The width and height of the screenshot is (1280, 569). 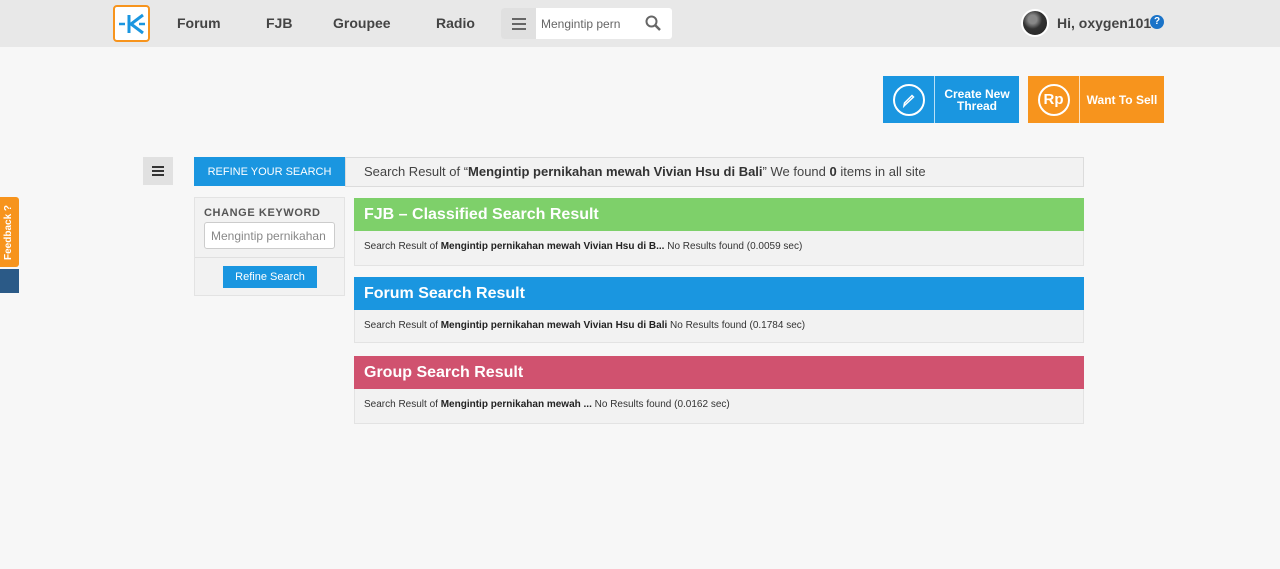 I want to click on result-status: No Results found (0.0162 sec), so click(x=660, y=404).